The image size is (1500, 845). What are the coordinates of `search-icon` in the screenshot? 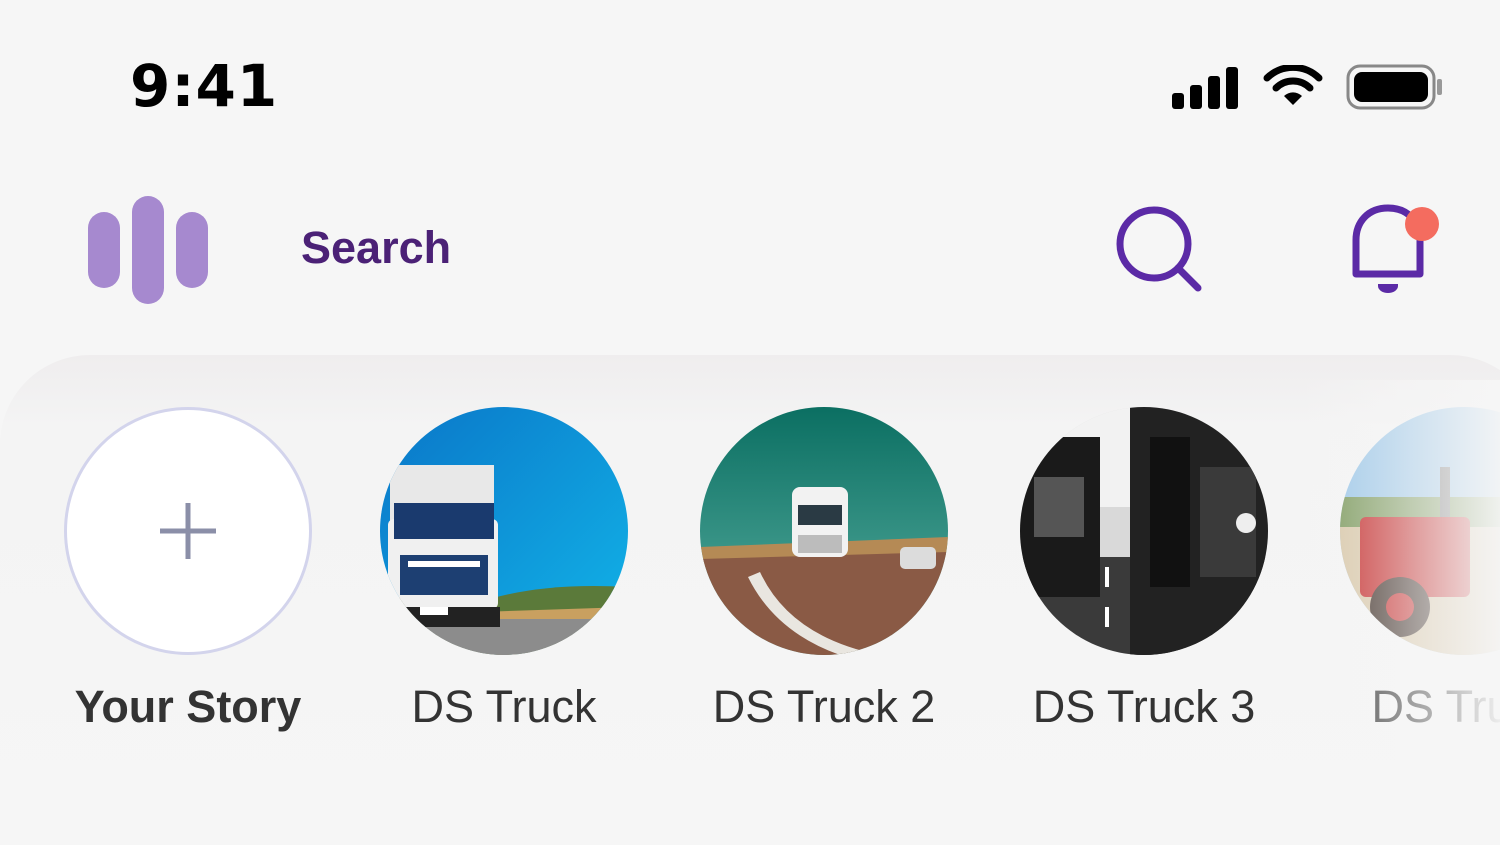 It's located at (1159, 249).